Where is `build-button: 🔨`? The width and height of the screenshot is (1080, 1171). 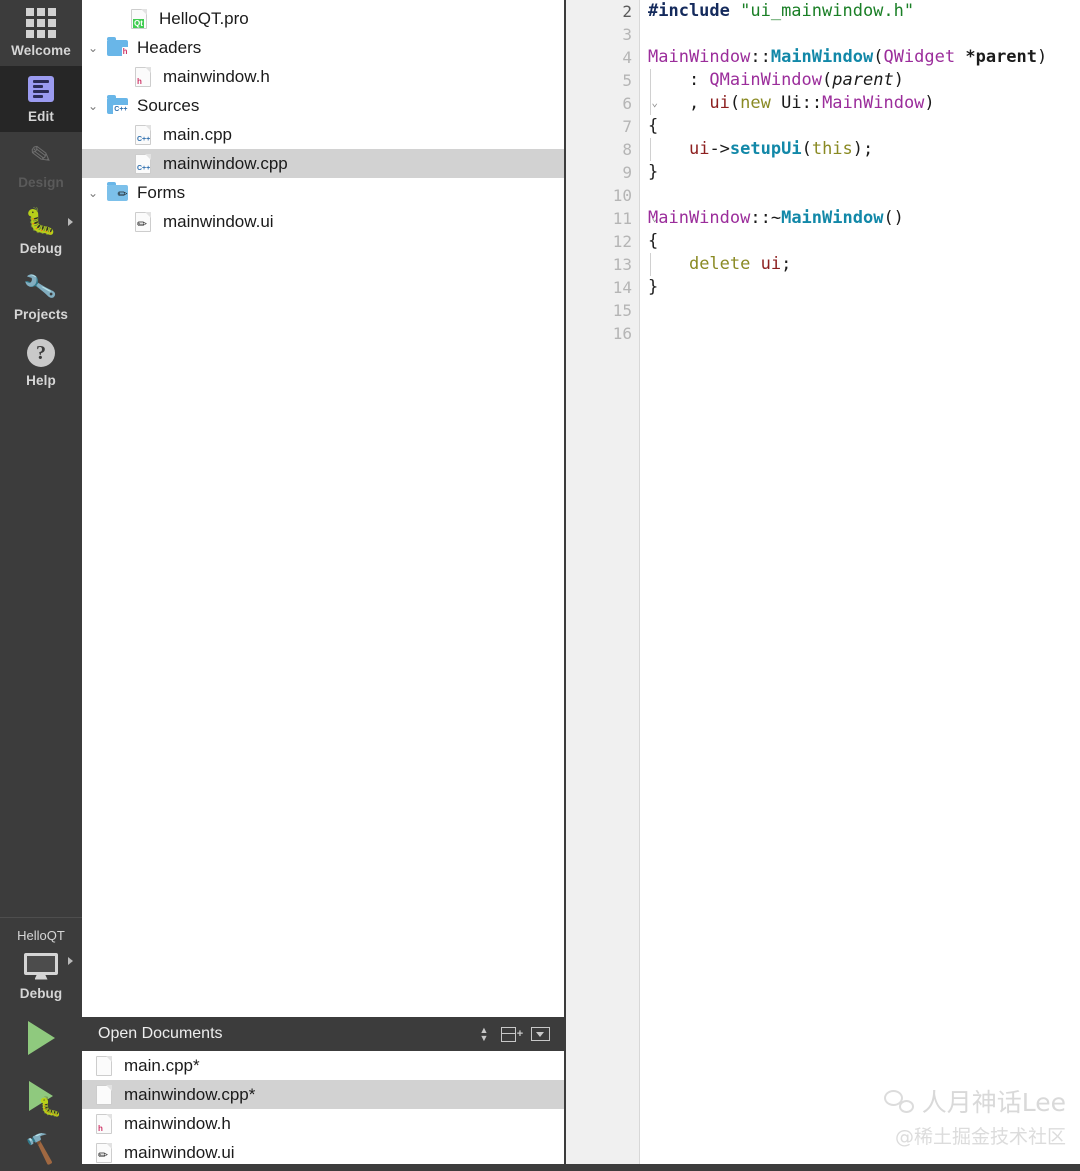 build-button: 🔨 is located at coordinates (41, 1148).